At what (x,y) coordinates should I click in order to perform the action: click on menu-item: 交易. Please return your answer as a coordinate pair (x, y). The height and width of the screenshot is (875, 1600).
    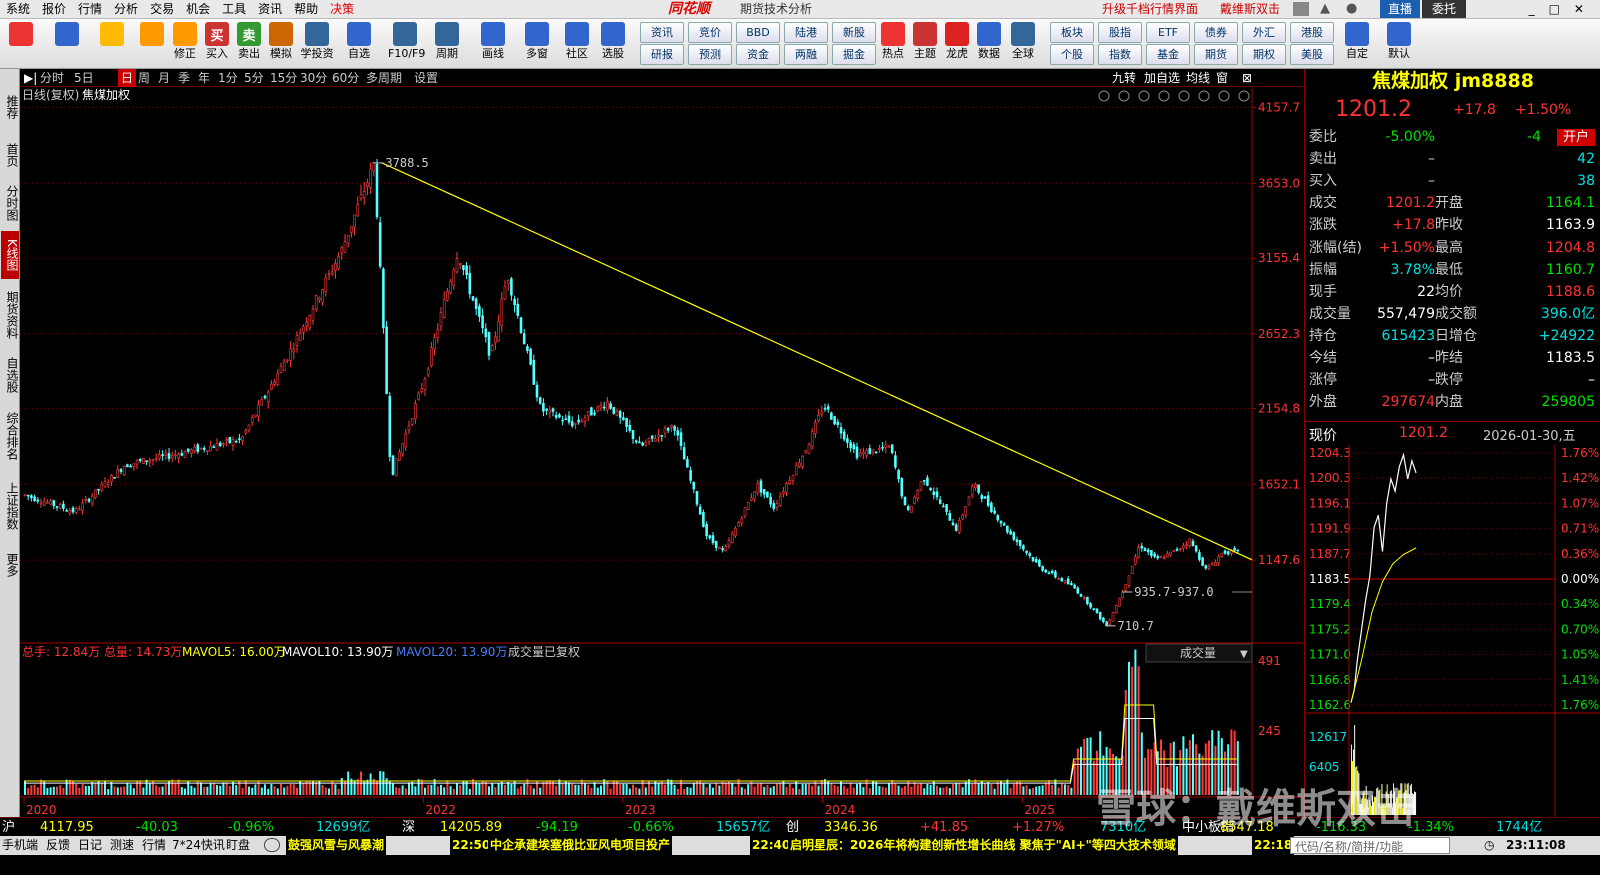
    Looking at the image, I should click on (162, 9).